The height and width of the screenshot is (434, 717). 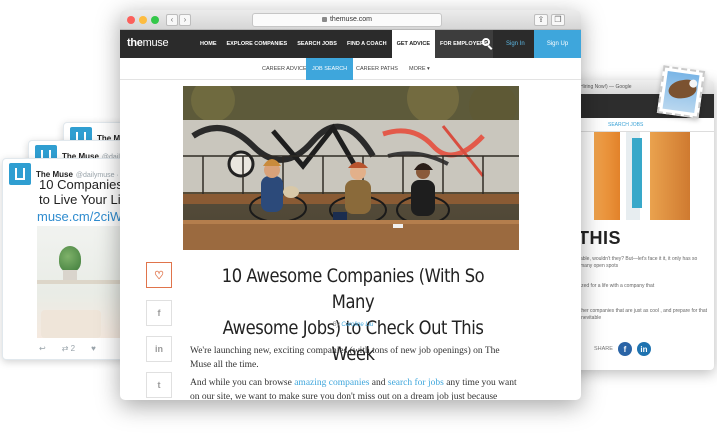 I want to click on tweet-actions: ↩ ⇄ 2 ♥, so click(x=67, y=348).